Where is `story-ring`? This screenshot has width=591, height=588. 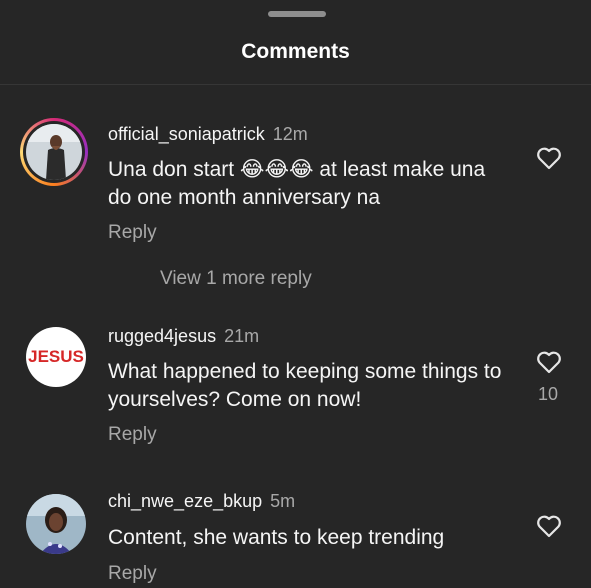
story-ring is located at coordinates (54, 152).